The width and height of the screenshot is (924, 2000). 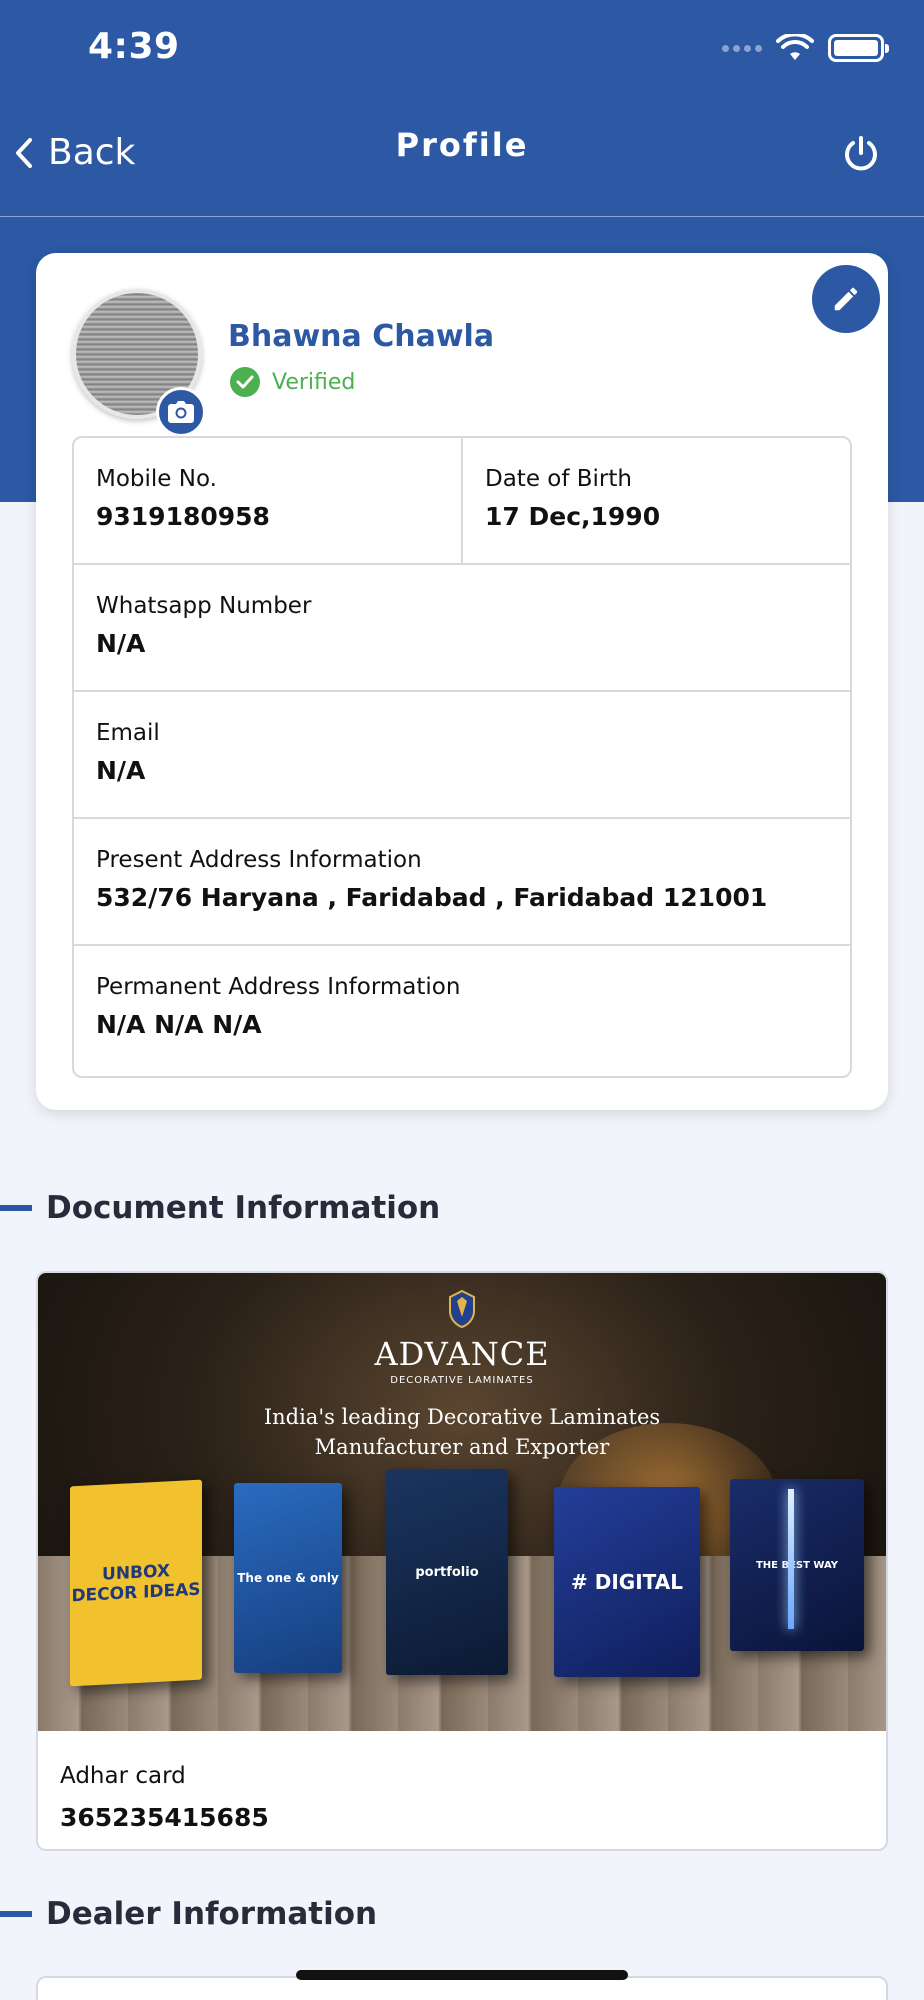 I want to click on book-catalog: The one & only, so click(x=288, y=1578).